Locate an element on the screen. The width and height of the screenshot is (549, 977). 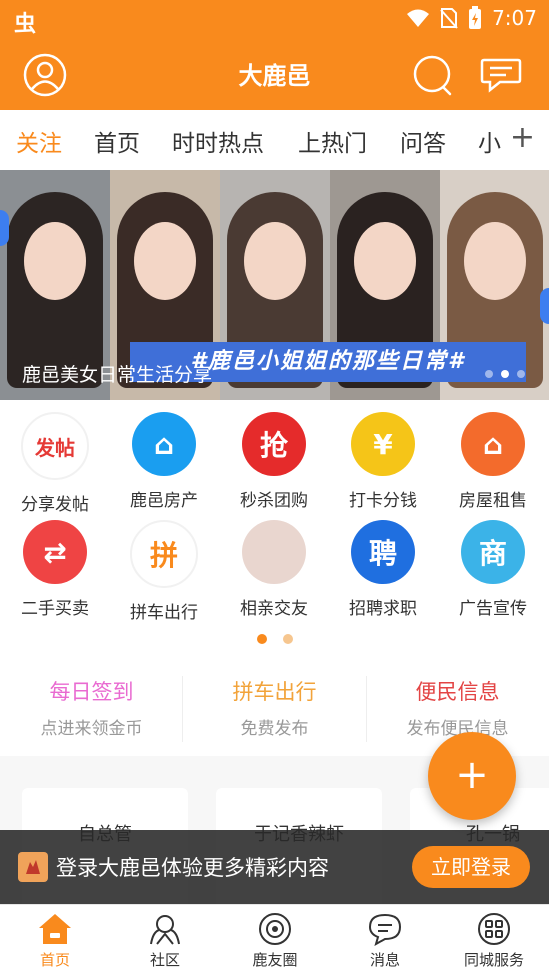
carpool-subtitle: 免费发布 is located at coordinates (274, 729).